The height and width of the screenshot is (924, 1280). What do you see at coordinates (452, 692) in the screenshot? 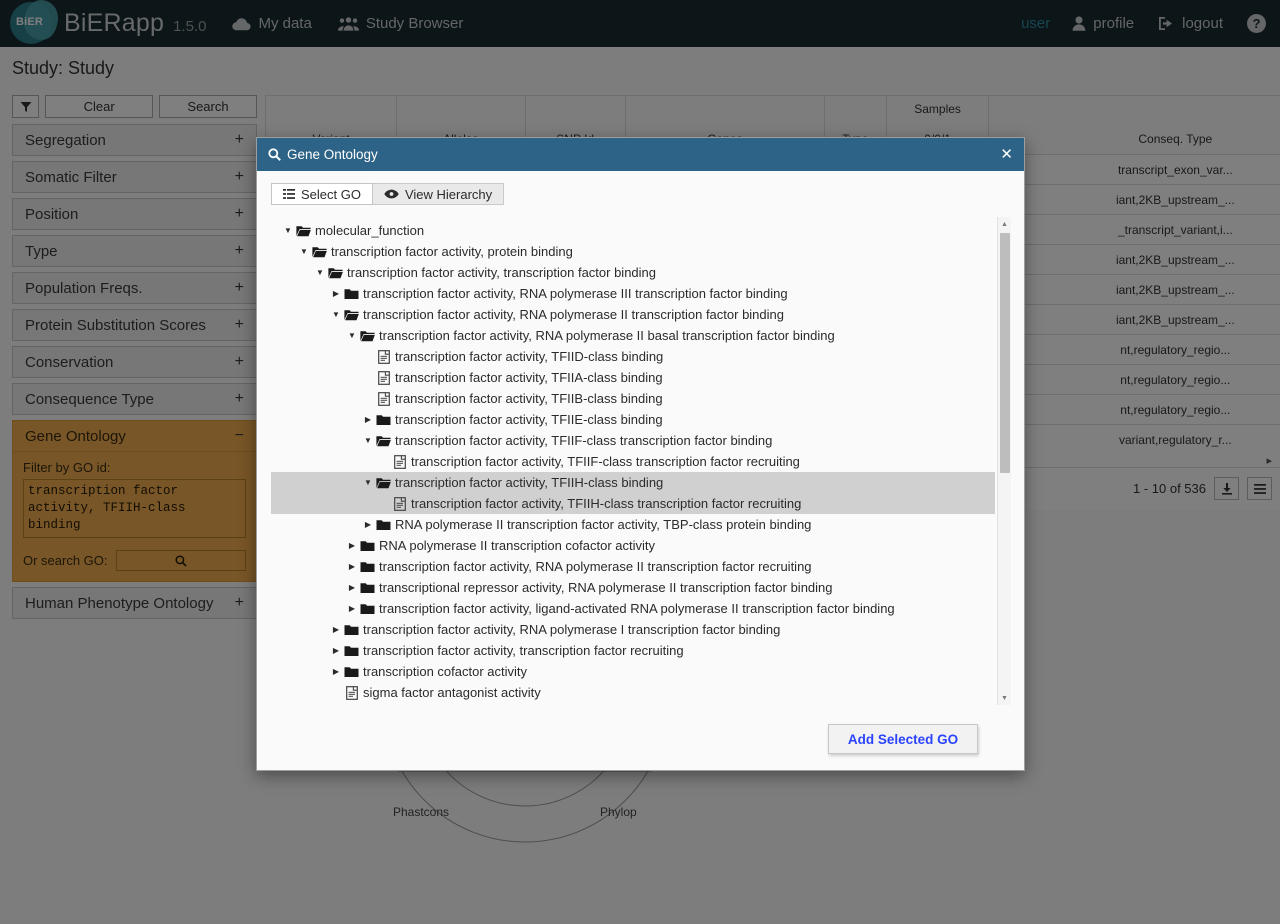
I see `go-tree-node-label: sigma factor antagonist activity` at bounding box center [452, 692].